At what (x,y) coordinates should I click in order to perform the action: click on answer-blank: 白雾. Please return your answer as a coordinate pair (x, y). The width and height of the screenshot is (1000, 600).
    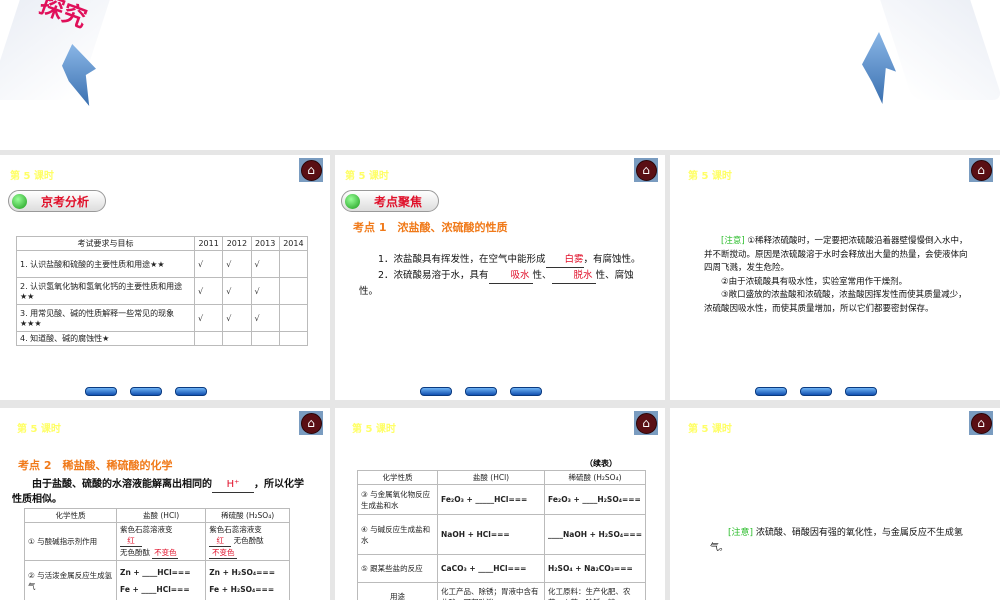
    Looking at the image, I should click on (564, 260).